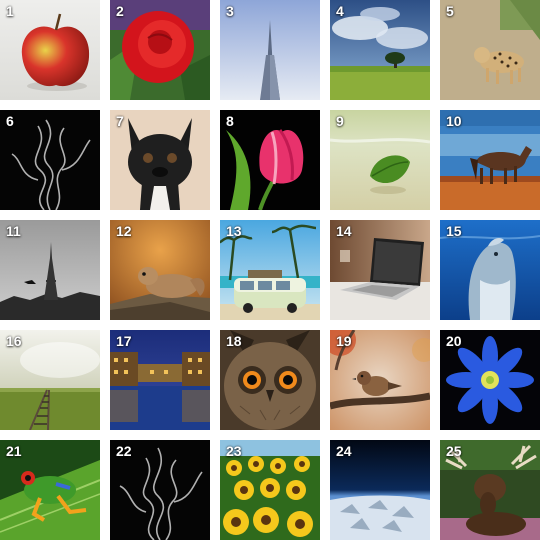 The width and height of the screenshot is (540, 540). What do you see at coordinates (234, 341) in the screenshot?
I see `tile-number: 18` at bounding box center [234, 341].